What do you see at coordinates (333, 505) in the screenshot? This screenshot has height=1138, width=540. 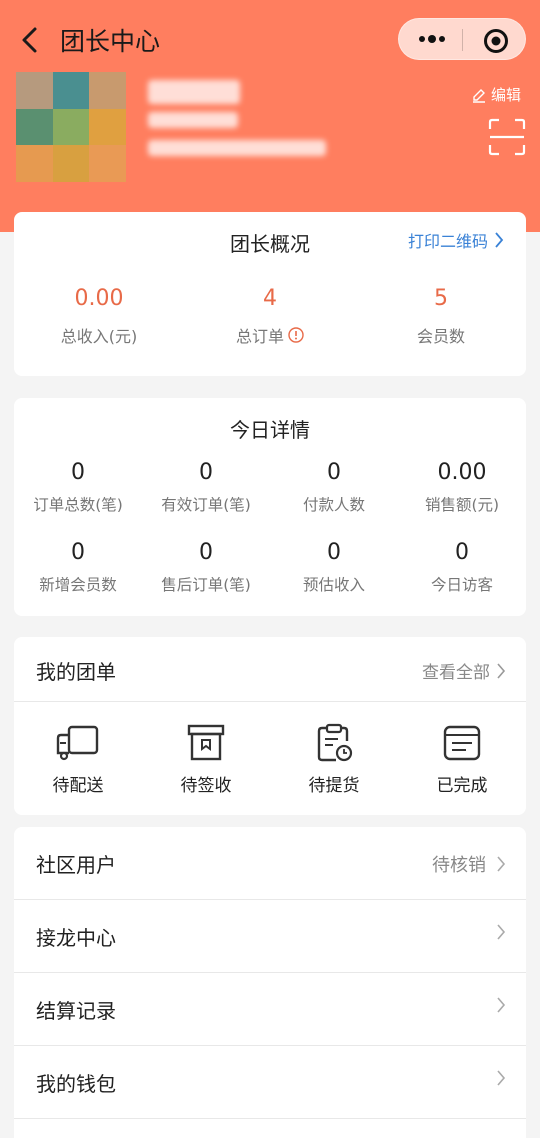 I see `stat-label: 付款人数` at bounding box center [333, 505].